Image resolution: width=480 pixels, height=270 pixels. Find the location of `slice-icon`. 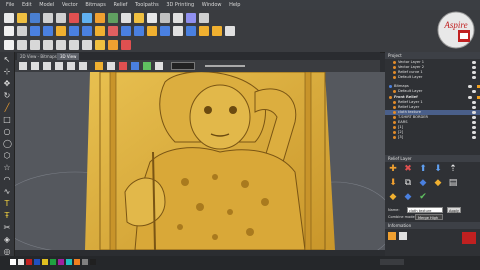

slice-icon is located at coordinates (191, 31).